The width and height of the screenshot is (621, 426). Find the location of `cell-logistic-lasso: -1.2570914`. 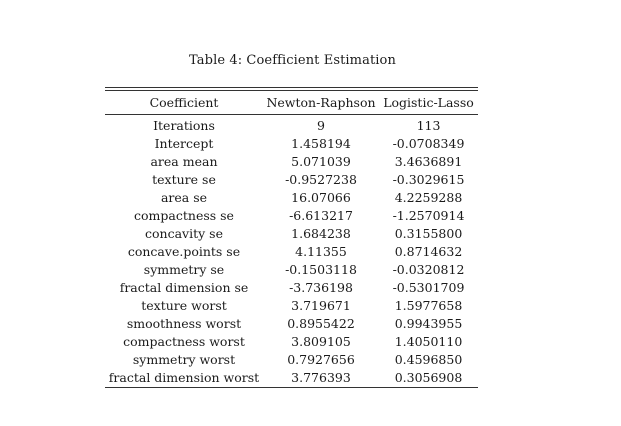

cell-logistic-lasso: -1.2570914 is located at coordinates (428, 215).